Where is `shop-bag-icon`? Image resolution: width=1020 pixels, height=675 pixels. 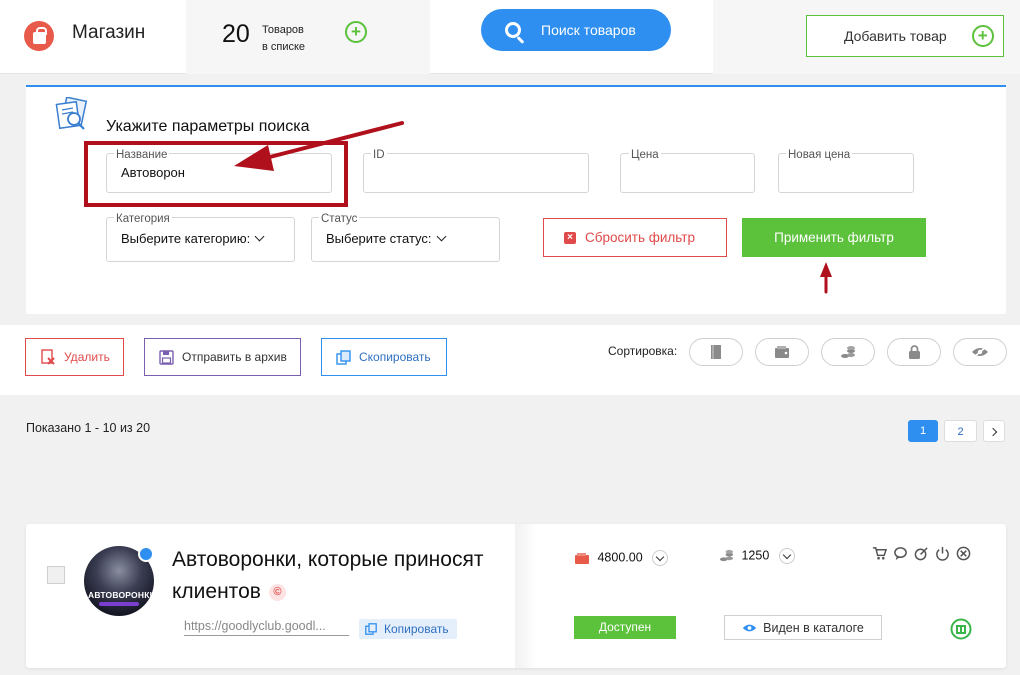
shop-bag-icon is located at coordinates (39, 36).